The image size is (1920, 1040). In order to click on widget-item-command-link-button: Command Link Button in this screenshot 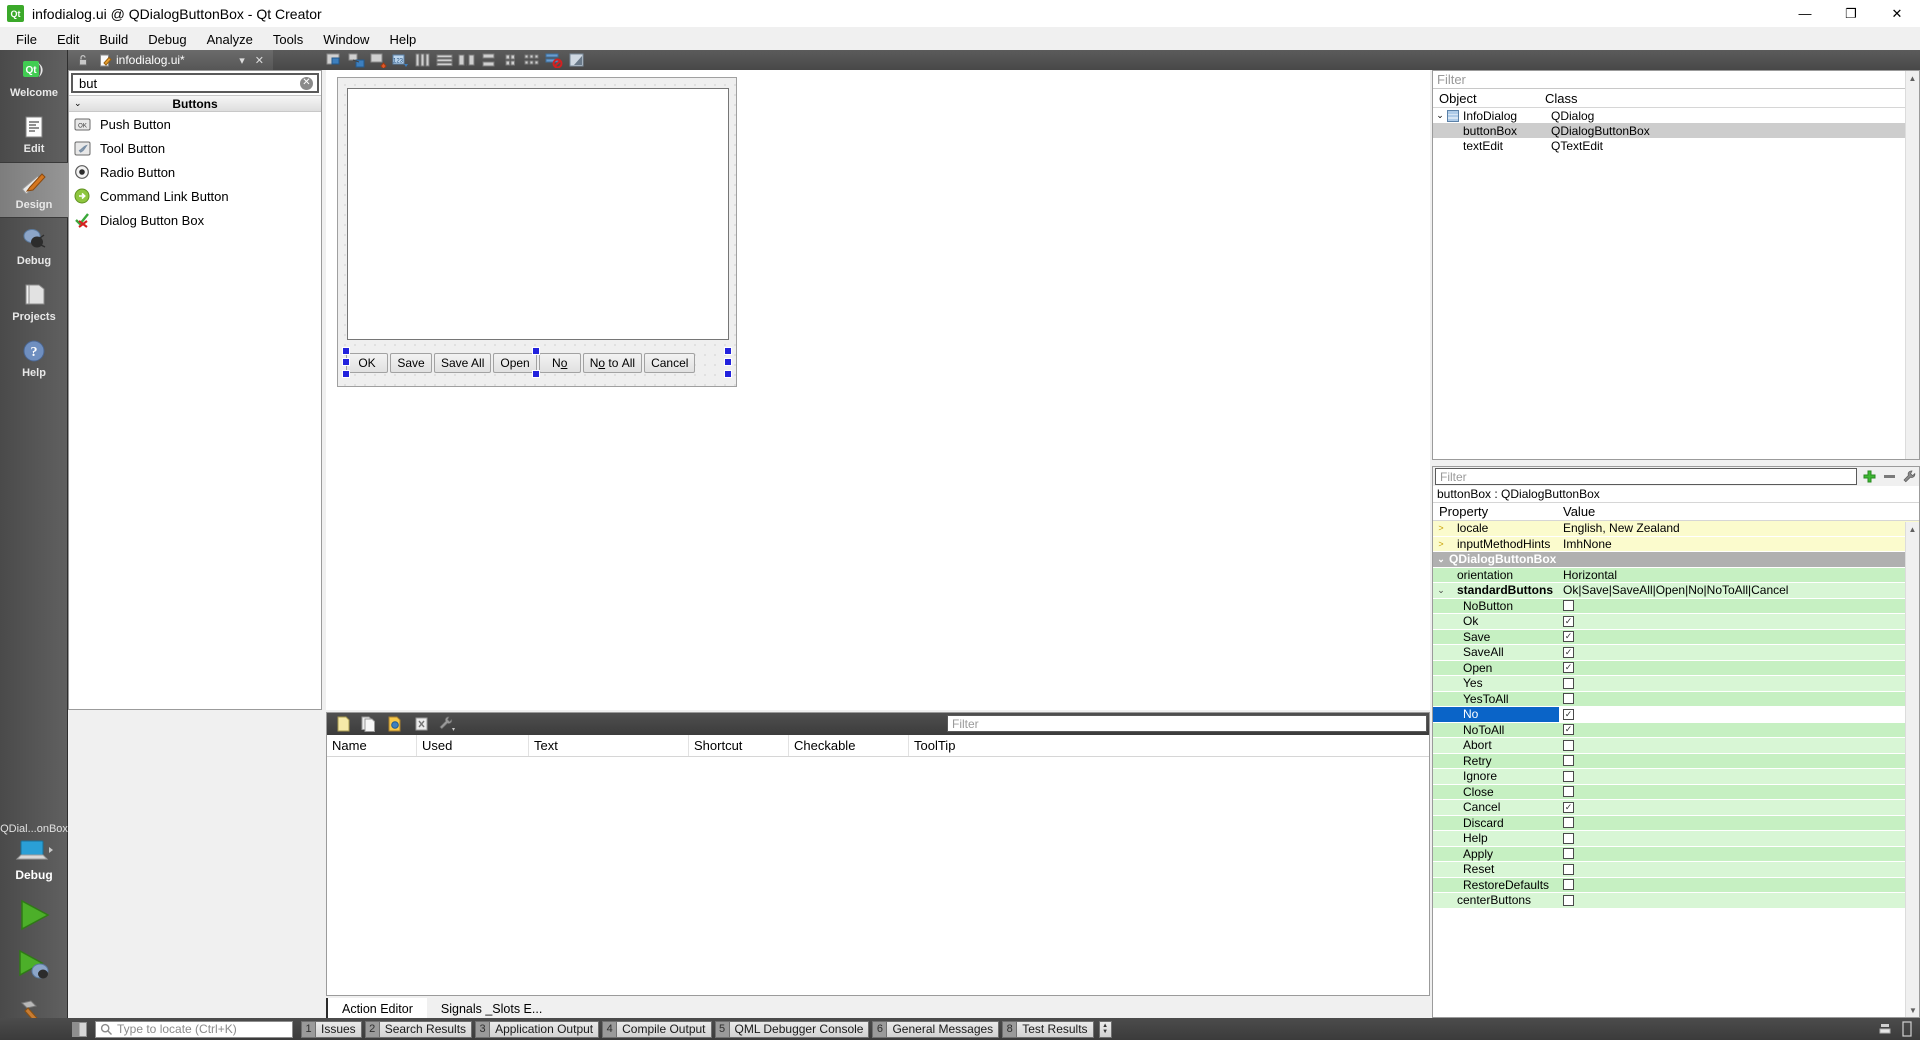, I will do `click(195, 196)`.